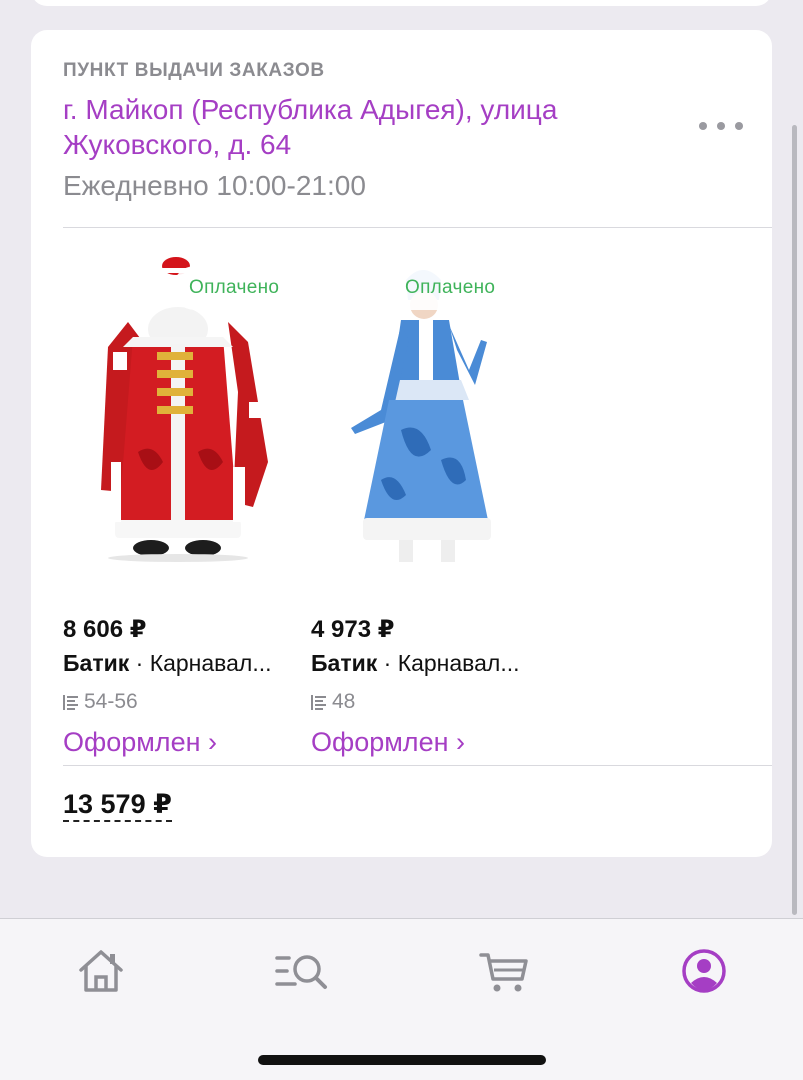 This screenshot has height=1080, width=803. Describe the element at coordinates (214, 185) in the screenshot. I see `pickup-hours: Ежедневно 10:00-21:00` at that location.